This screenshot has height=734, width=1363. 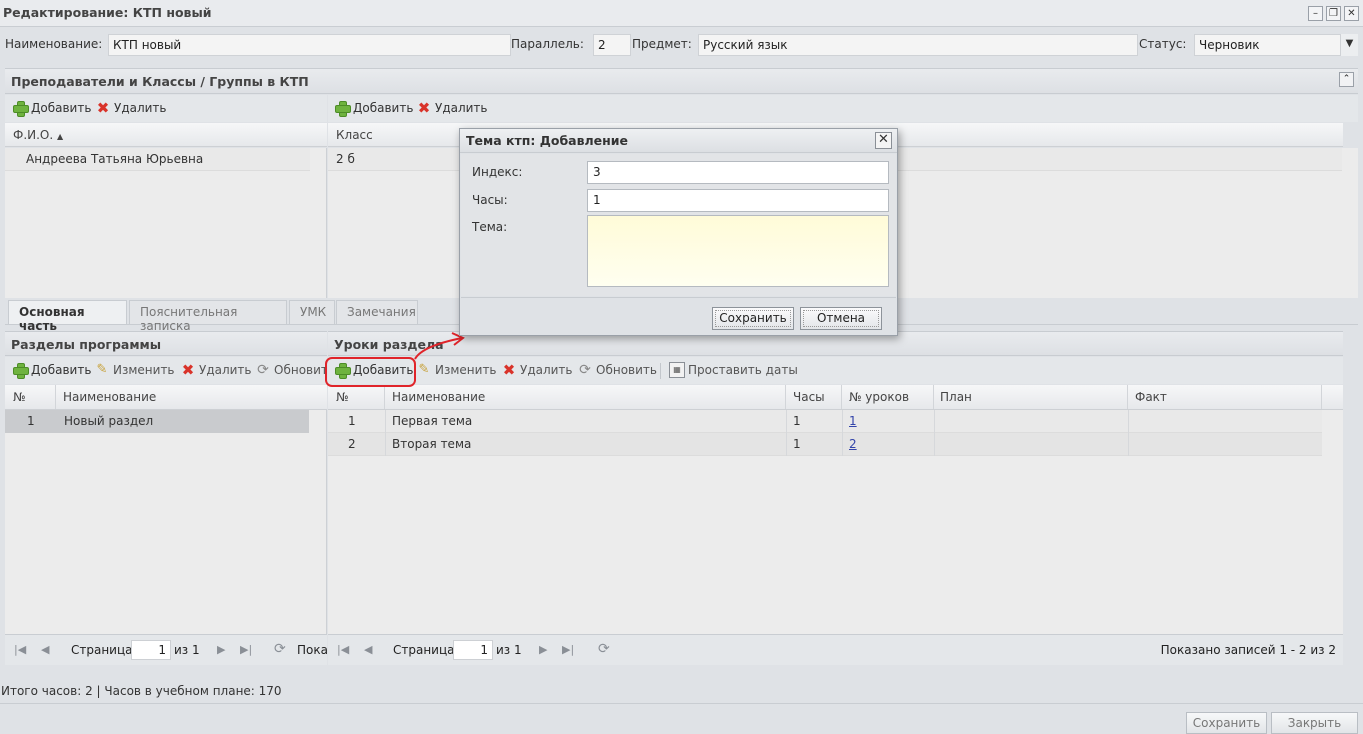 I want to click on sections-panel-header: Разделы программы, so click(x=166, y=343).